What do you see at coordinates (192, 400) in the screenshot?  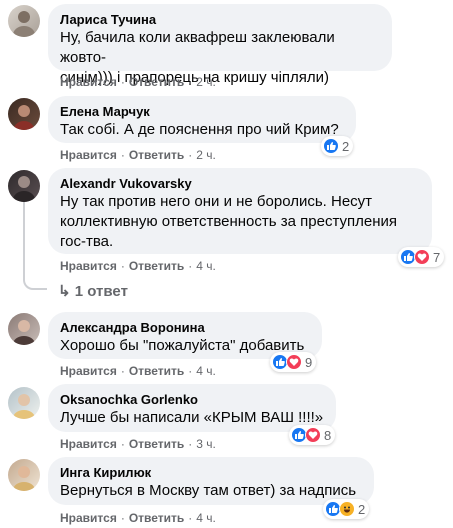 I see `comment-author: Oksanochka Gorlenko` at bounding box center [192, 400].